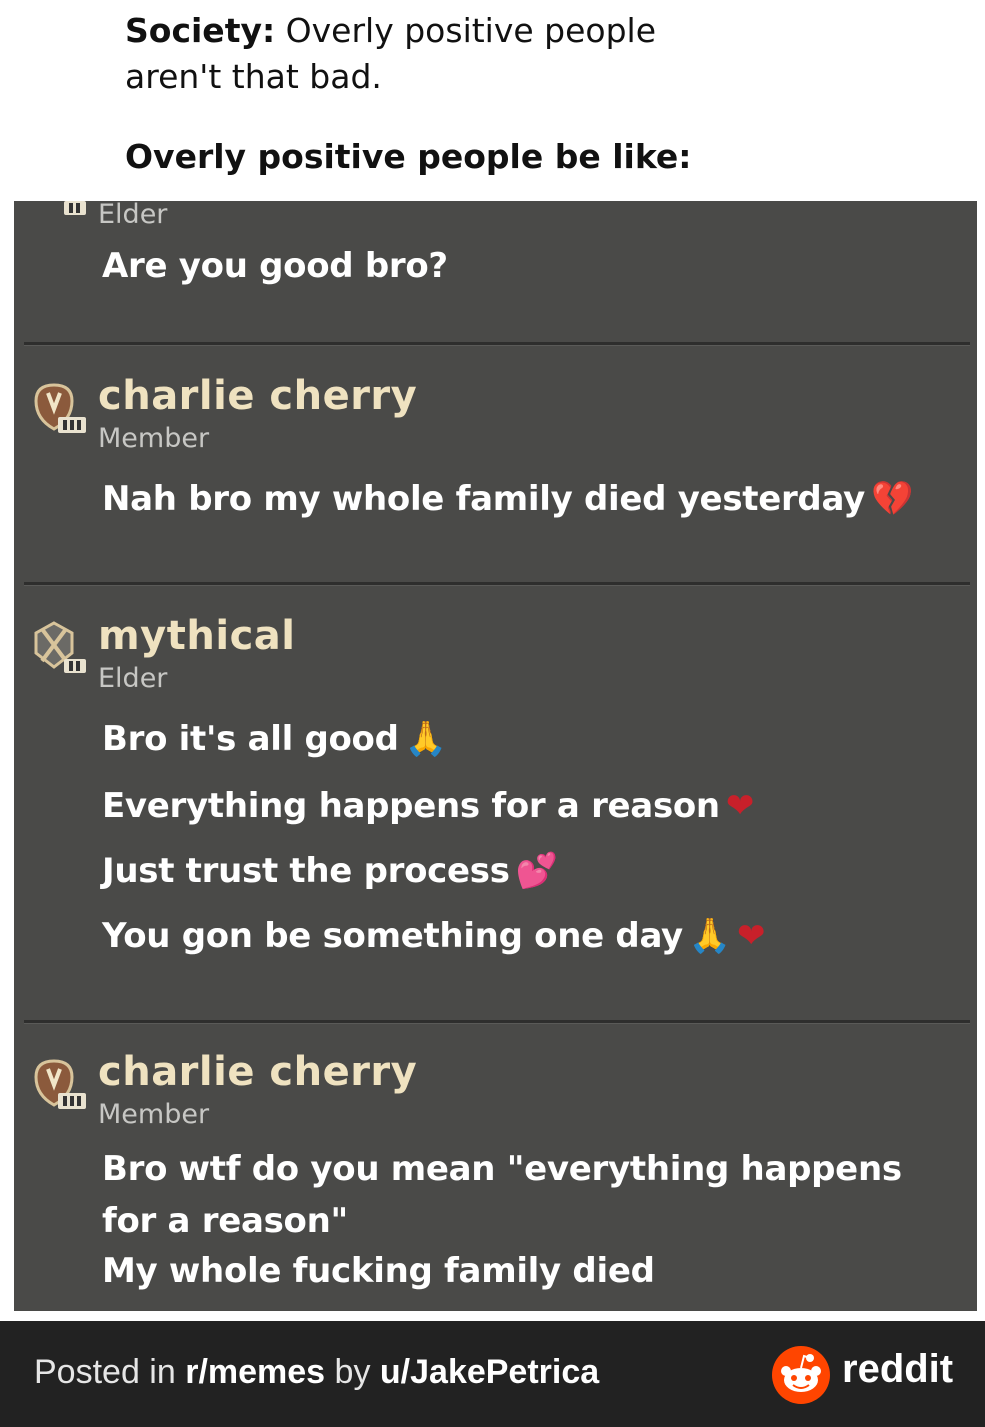 Image resolution: width=985 pixels, height=1427 pixels. What do you see at coordinates (483, 499) in the screenshot?
I see `post-1-message-1-text: Nah bro my whole family died yesterday` at bounding box center [483, 499].